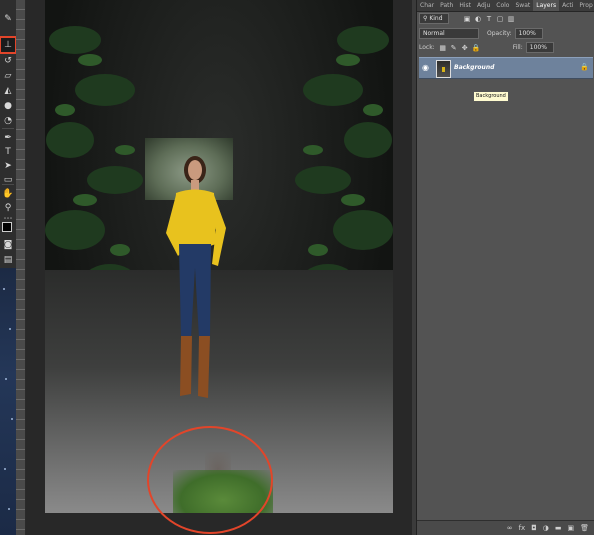  I want to click on tab-adju: Adju, so click(483, 5).